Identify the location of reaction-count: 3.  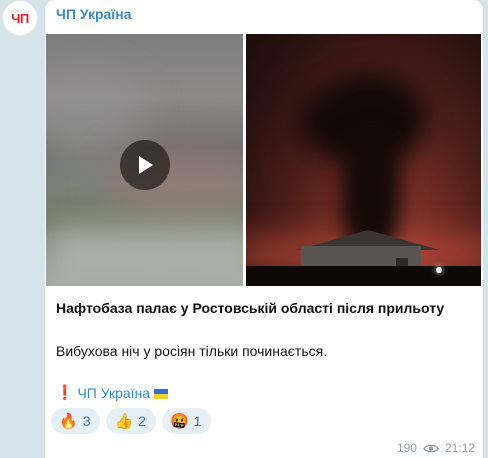
(86, 421).